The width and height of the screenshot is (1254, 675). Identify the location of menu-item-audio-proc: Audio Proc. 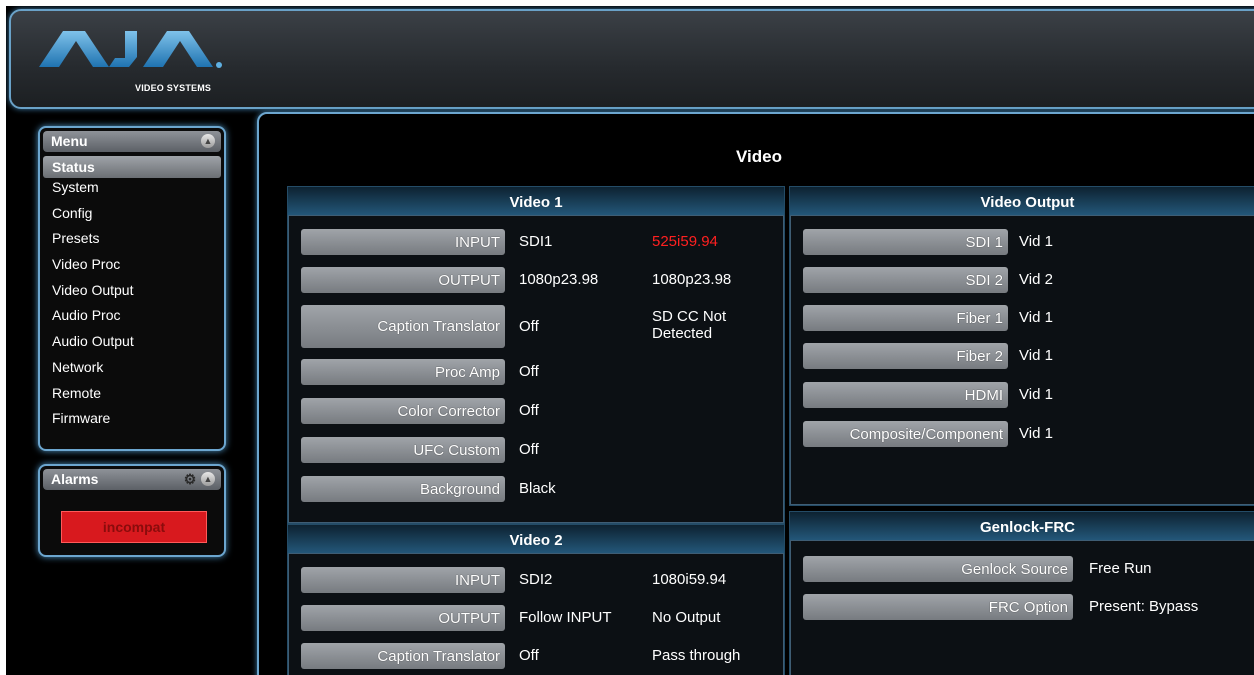
(132, 319).